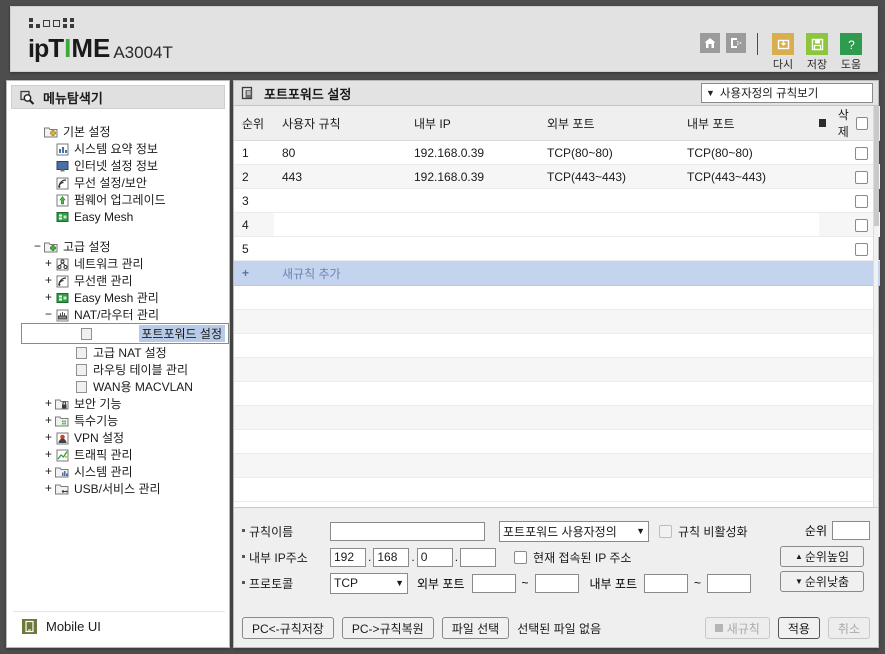  What do you see at coordinates (125, 333) in the screenshot?
I see `sidebar-item-포트포워드-설정: 포트포워드 설정` at bounding box center [125, 333].